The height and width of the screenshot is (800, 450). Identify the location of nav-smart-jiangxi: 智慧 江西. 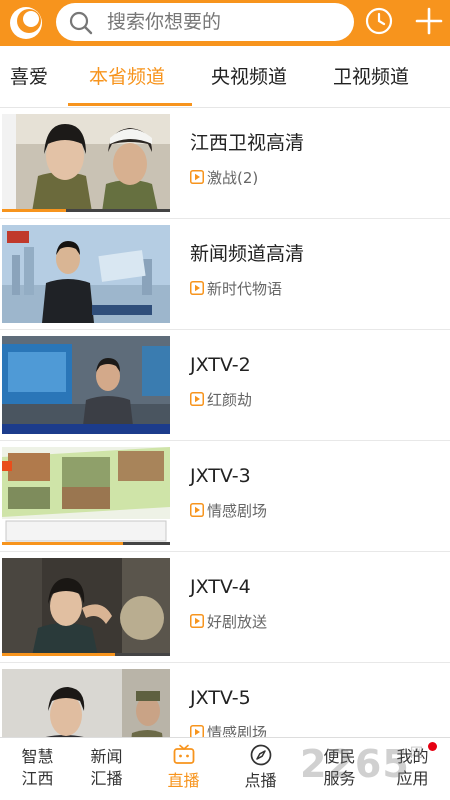
(37, 769).